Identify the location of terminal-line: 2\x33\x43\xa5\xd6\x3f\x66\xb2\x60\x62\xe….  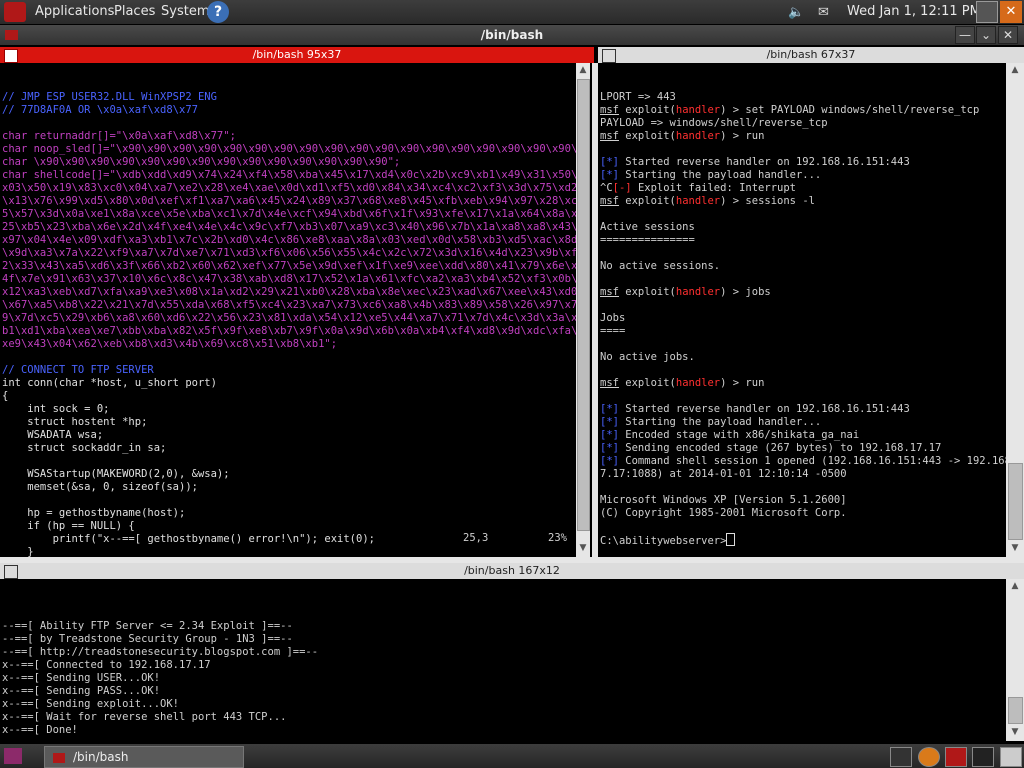
(289, 266).